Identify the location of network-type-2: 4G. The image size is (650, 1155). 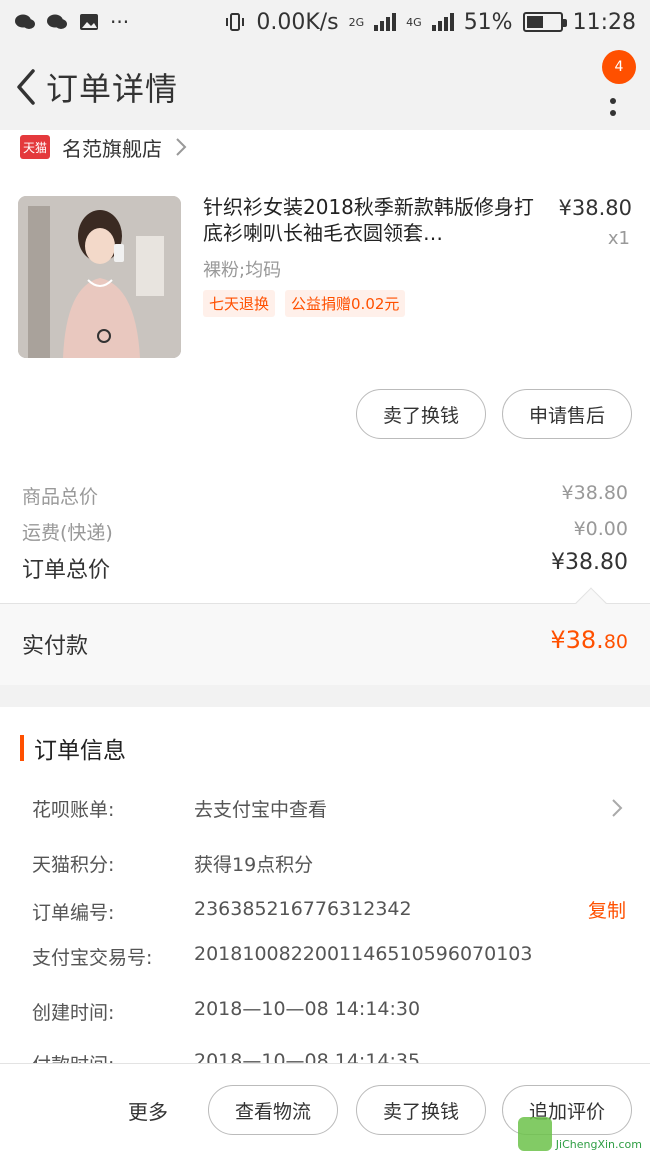
(414, 22).